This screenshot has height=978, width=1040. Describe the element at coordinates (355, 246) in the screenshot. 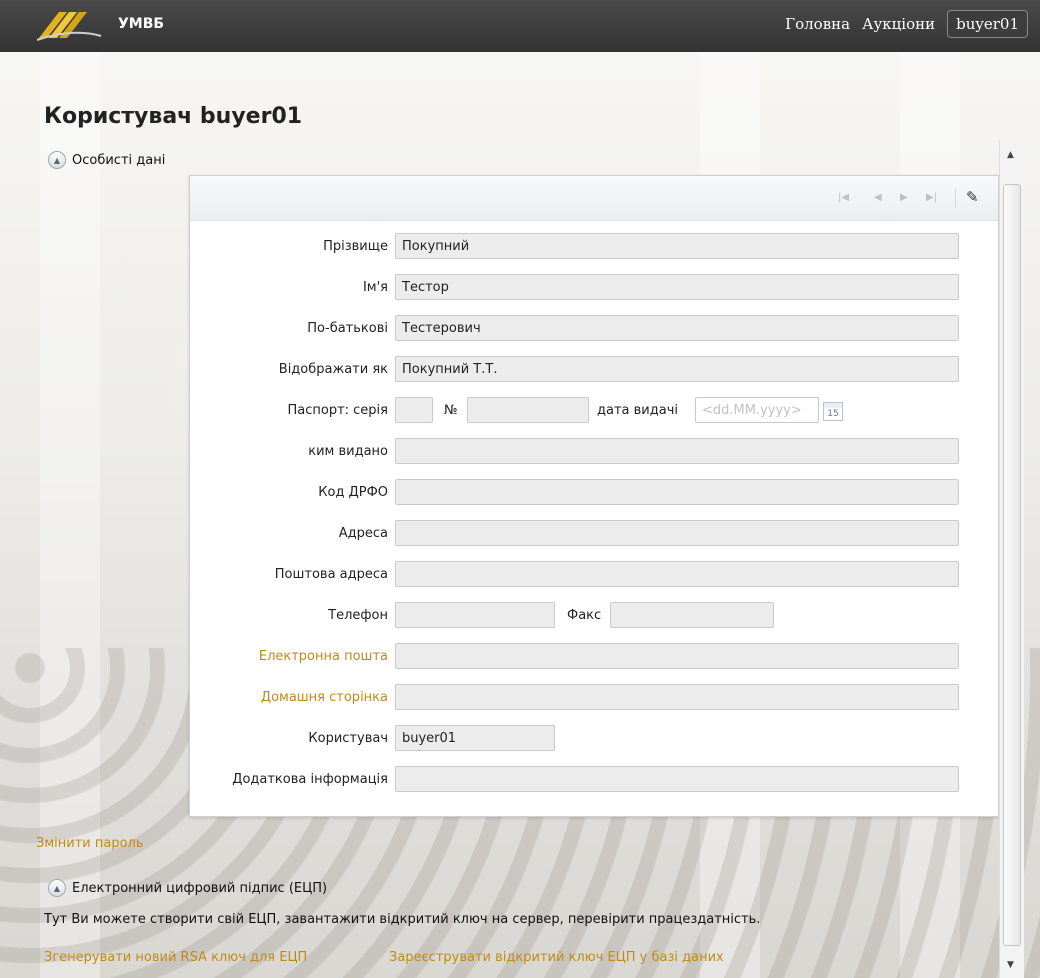

I see `surname-label: Прізвище` at that location.